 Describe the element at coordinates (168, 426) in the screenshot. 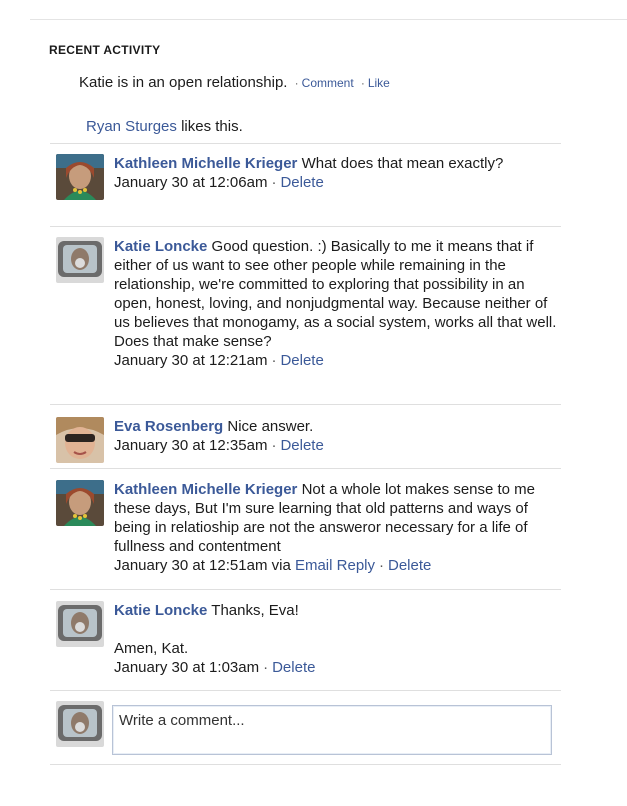

I see `comment-author-link: Eva Rosenberg` at that location.